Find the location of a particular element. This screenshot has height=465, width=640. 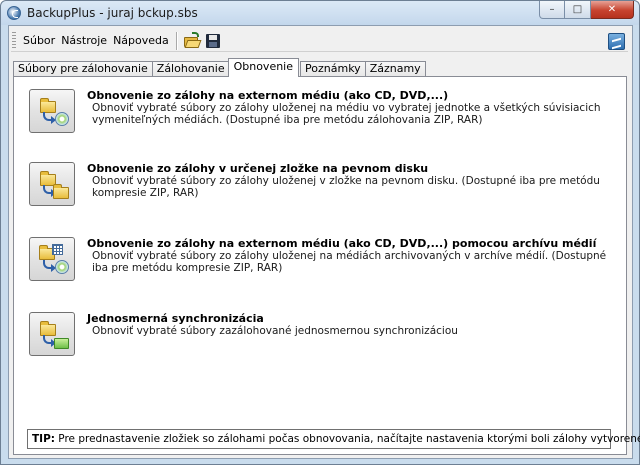

open-folder-icon is located at coordinates (192, 40).